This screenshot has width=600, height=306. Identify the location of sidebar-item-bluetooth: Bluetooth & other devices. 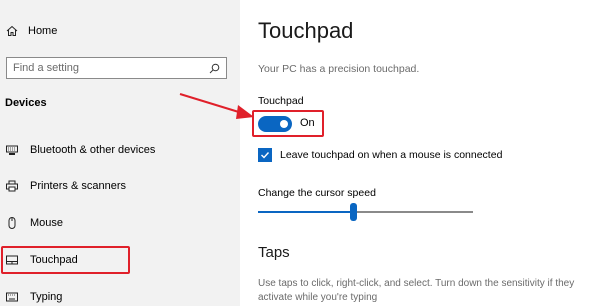
(119, 150).